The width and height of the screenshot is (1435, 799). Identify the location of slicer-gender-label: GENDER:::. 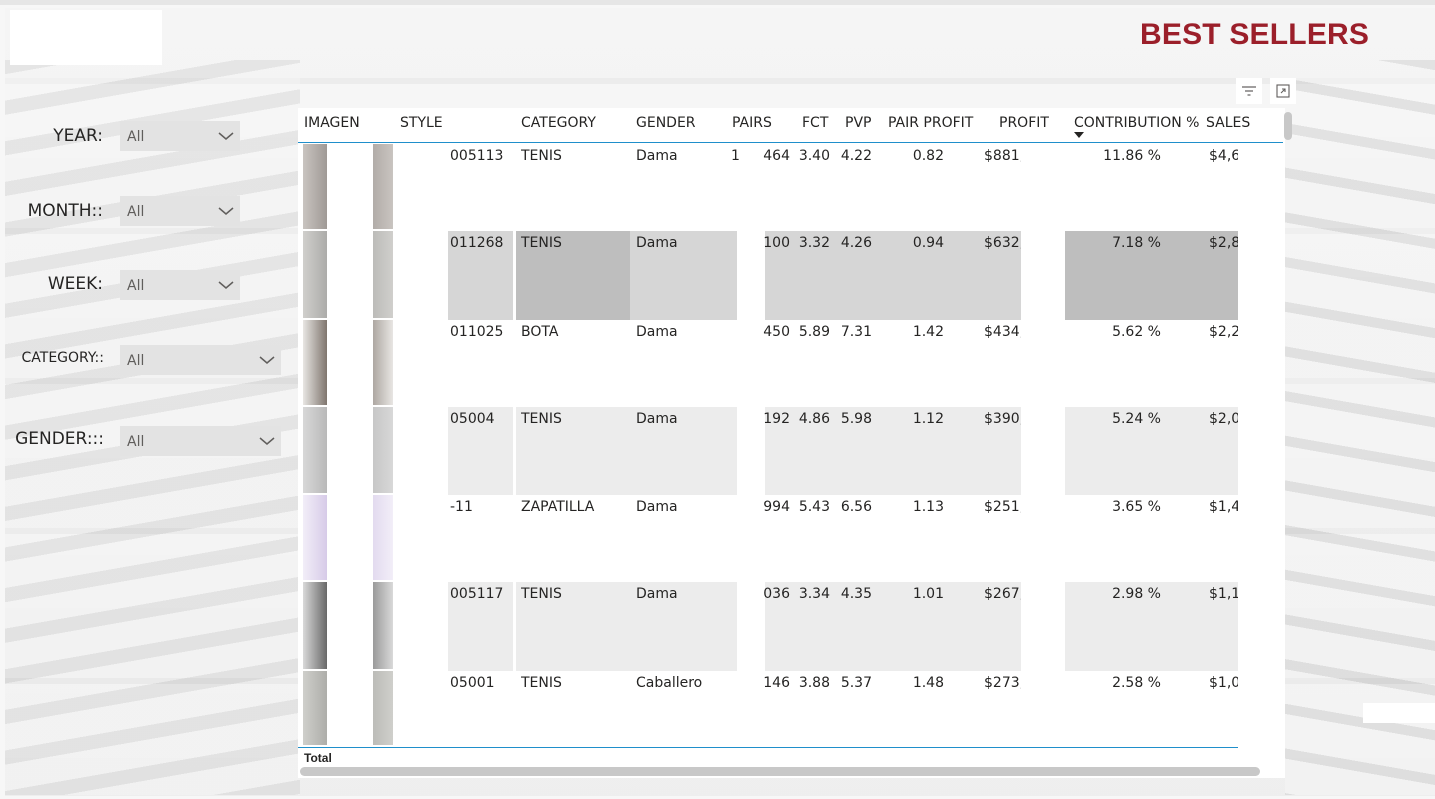
(59, 439).